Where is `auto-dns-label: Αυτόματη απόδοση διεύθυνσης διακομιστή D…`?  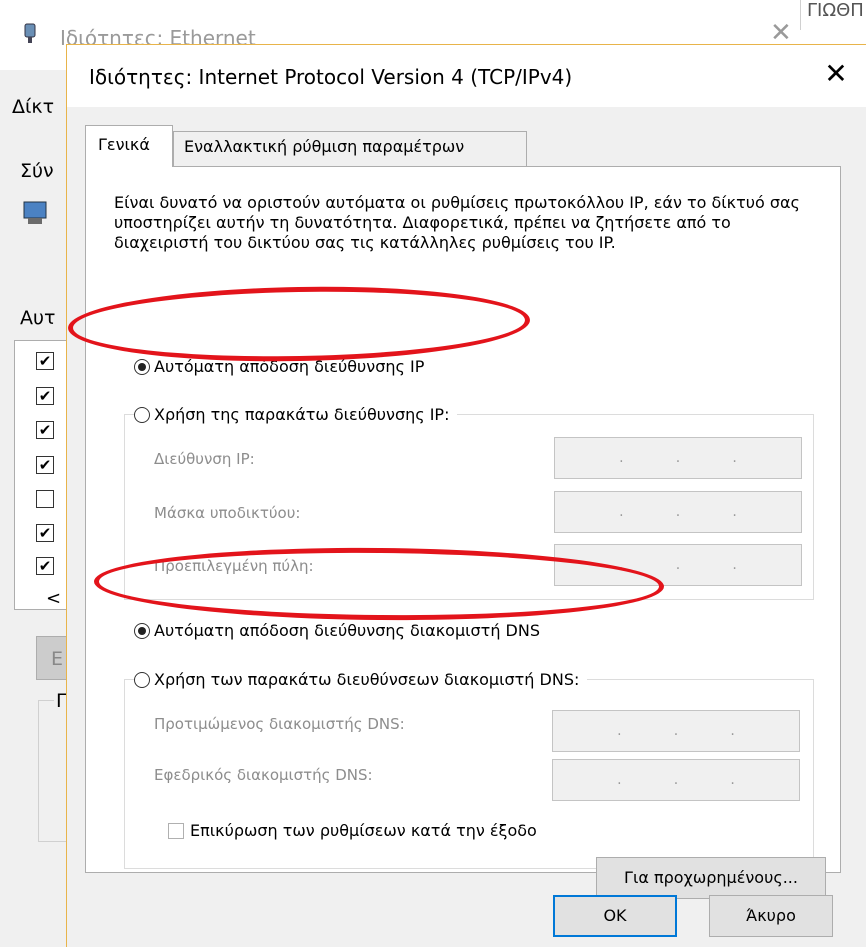 auto-dns-label: Αυτόματη απόδοση διεύθυνσης διακομιστή D… is located at coordinates (347, 630).